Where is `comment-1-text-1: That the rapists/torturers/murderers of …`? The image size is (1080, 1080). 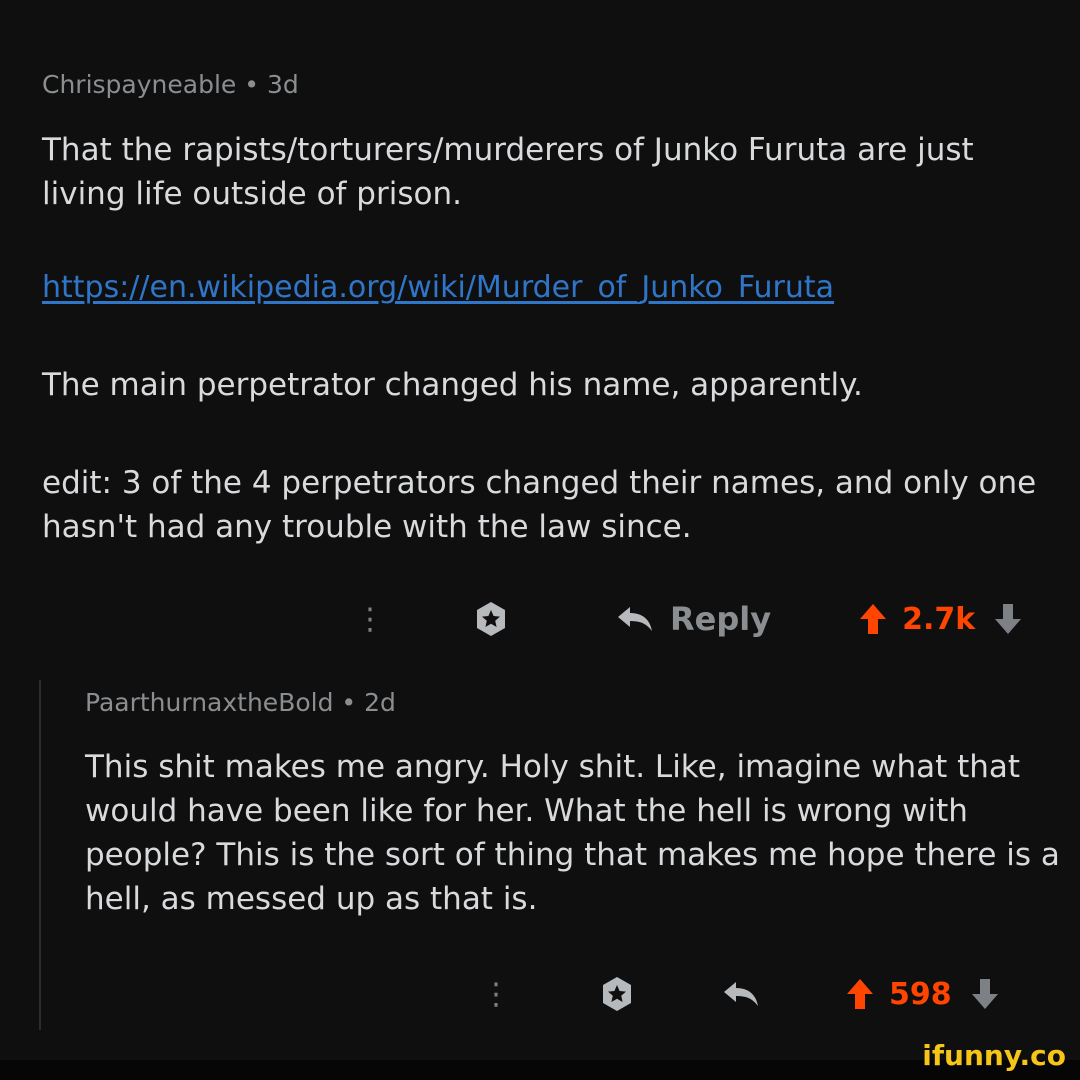
comment-1-text-1: That the rapists/torturers/murderers of … is located at coordinates (508, 172).